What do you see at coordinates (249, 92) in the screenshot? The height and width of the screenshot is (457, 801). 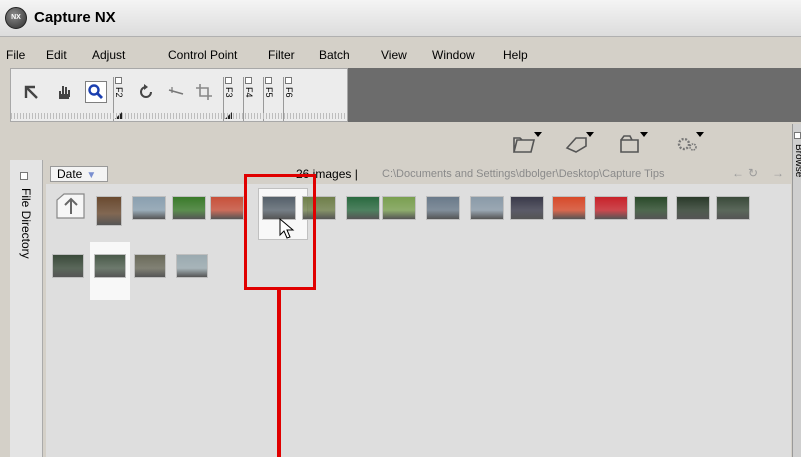 I see `f4-key-label: F4` at bounding box center [249, 92].